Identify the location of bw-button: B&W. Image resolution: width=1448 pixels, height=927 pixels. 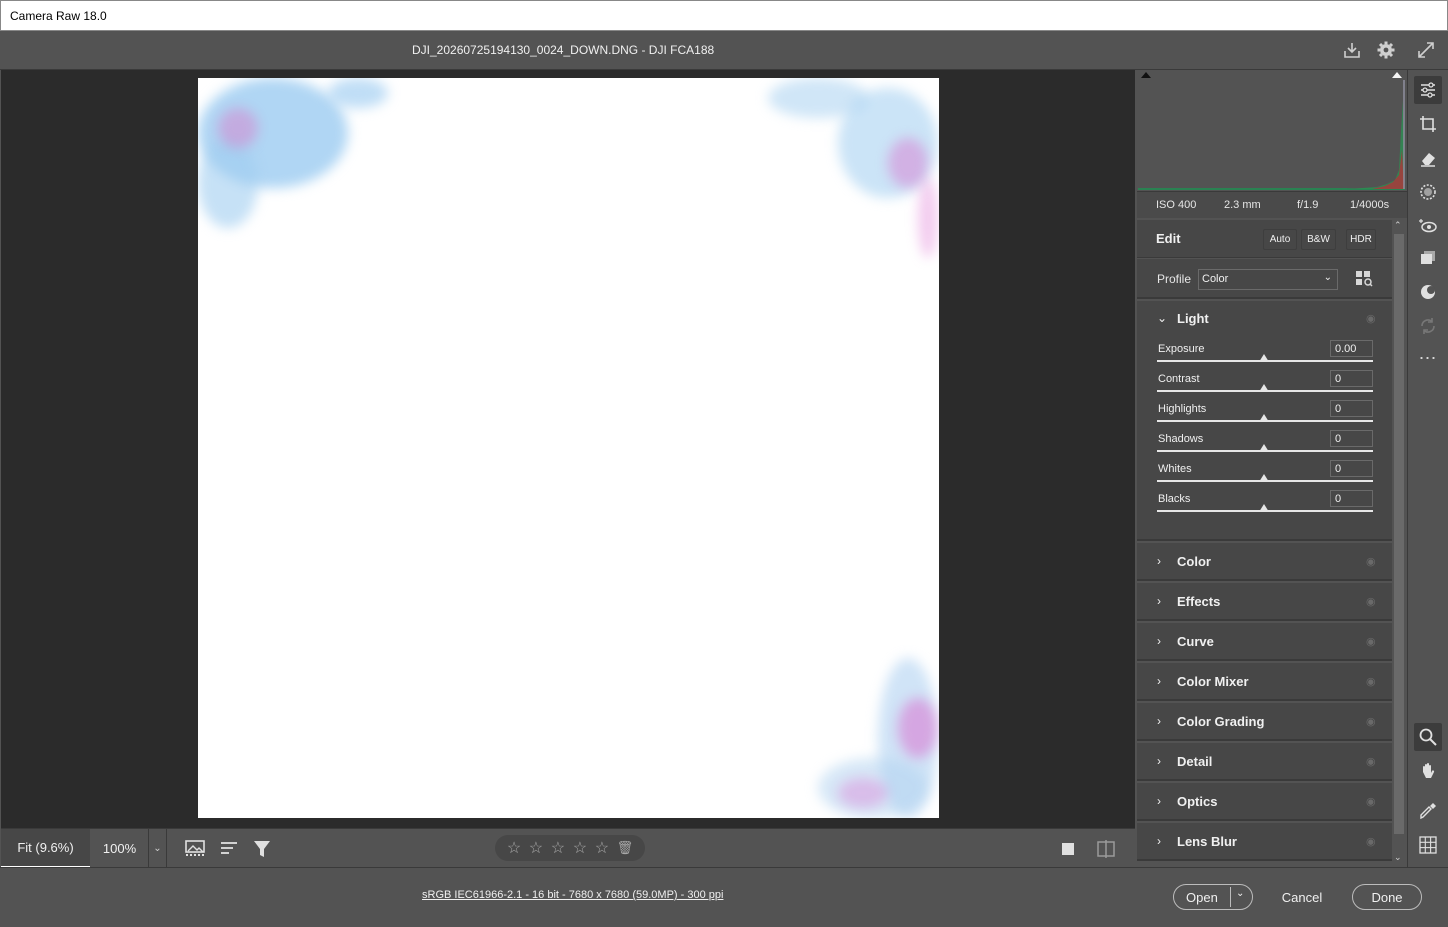
(1318, 239).